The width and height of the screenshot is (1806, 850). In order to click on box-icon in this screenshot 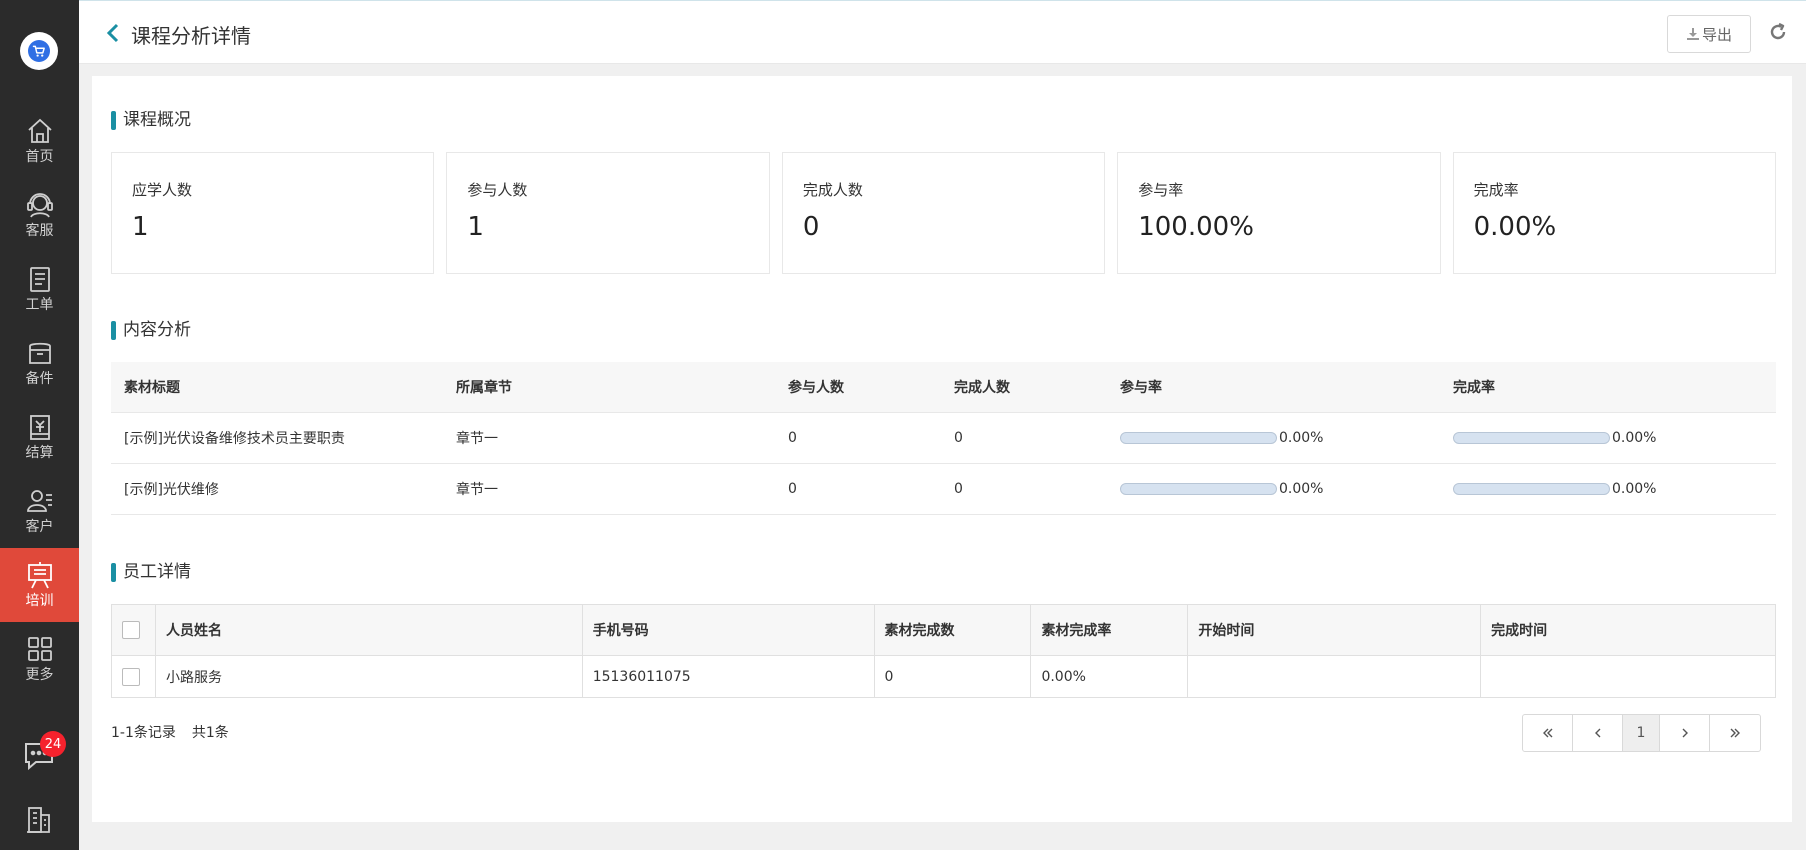, I will do `click(39, 353)`.